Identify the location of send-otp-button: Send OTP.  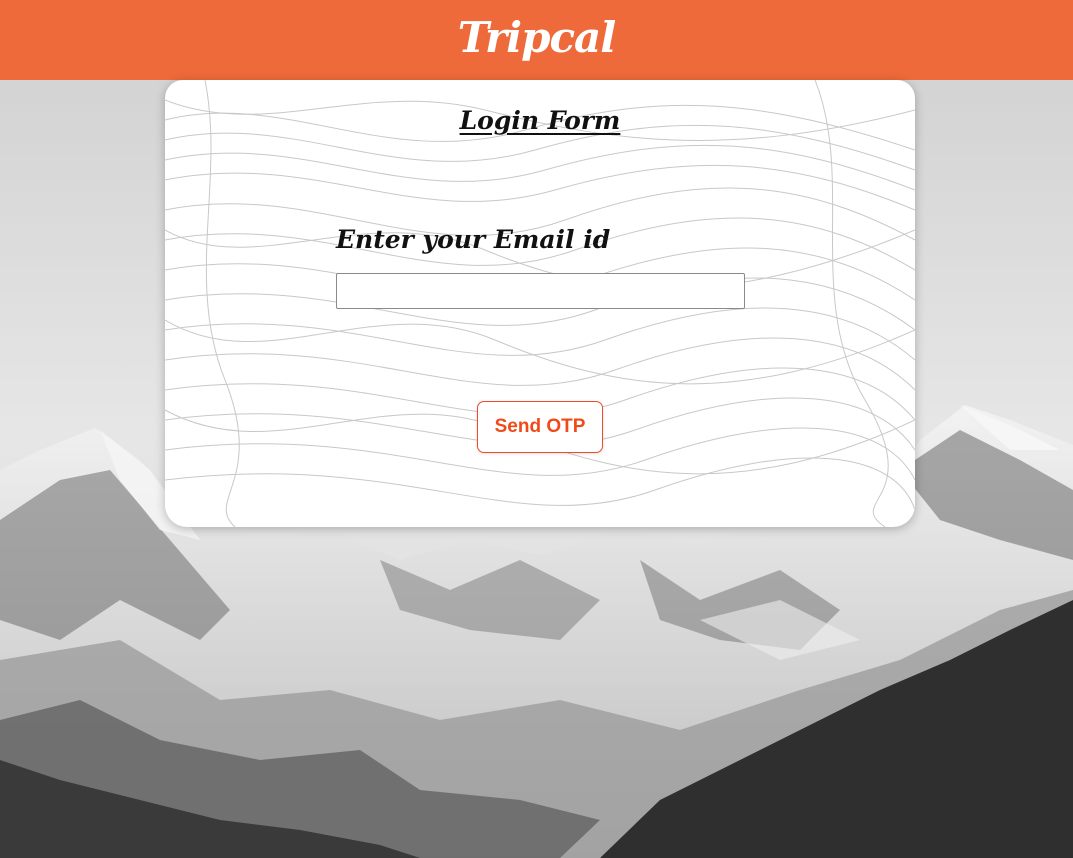
(540, 427).